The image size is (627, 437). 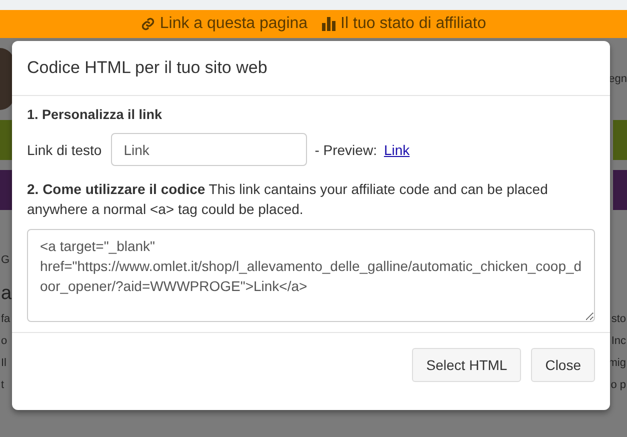 I want to click on body-text: o, so click(x=4, y=341).